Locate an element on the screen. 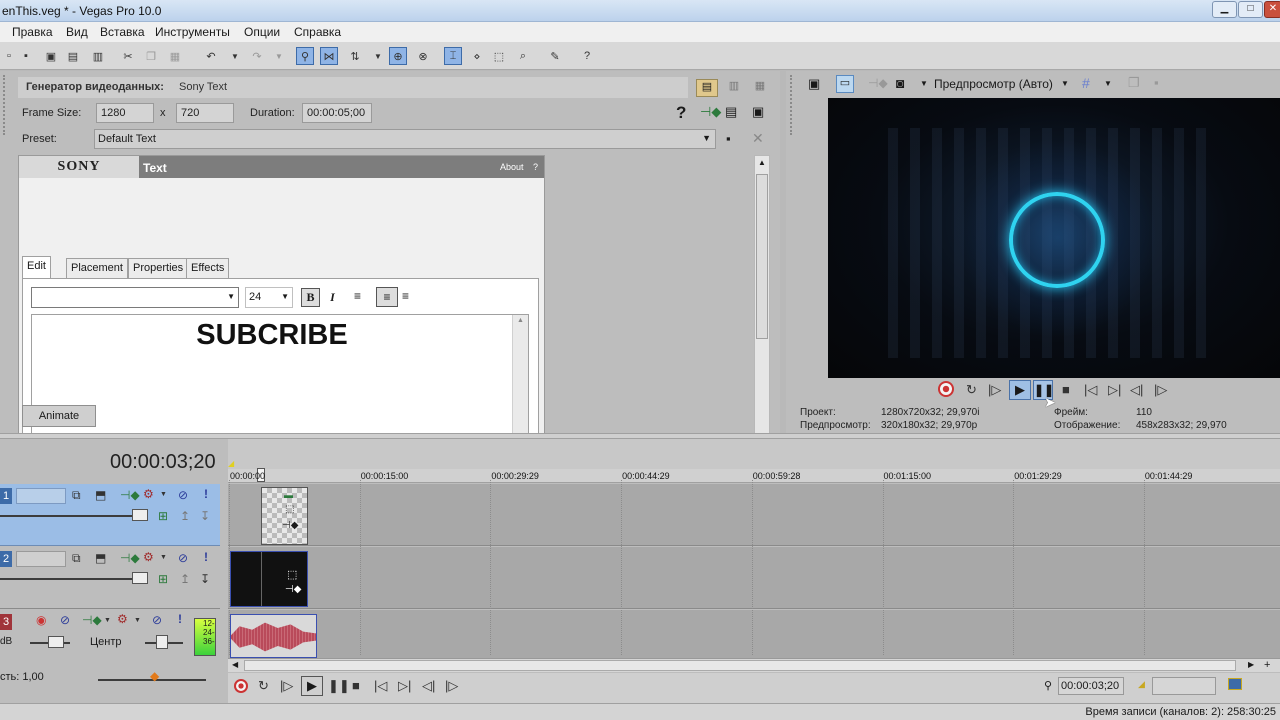 This screenshot has height=720, width=1280. audio-event-clip is located at coordinates (273, 636).